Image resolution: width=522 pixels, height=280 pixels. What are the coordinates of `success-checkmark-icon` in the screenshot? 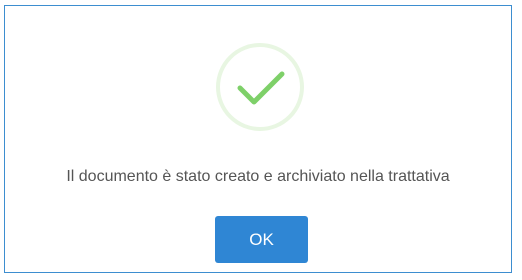 It's located at (260, 87).